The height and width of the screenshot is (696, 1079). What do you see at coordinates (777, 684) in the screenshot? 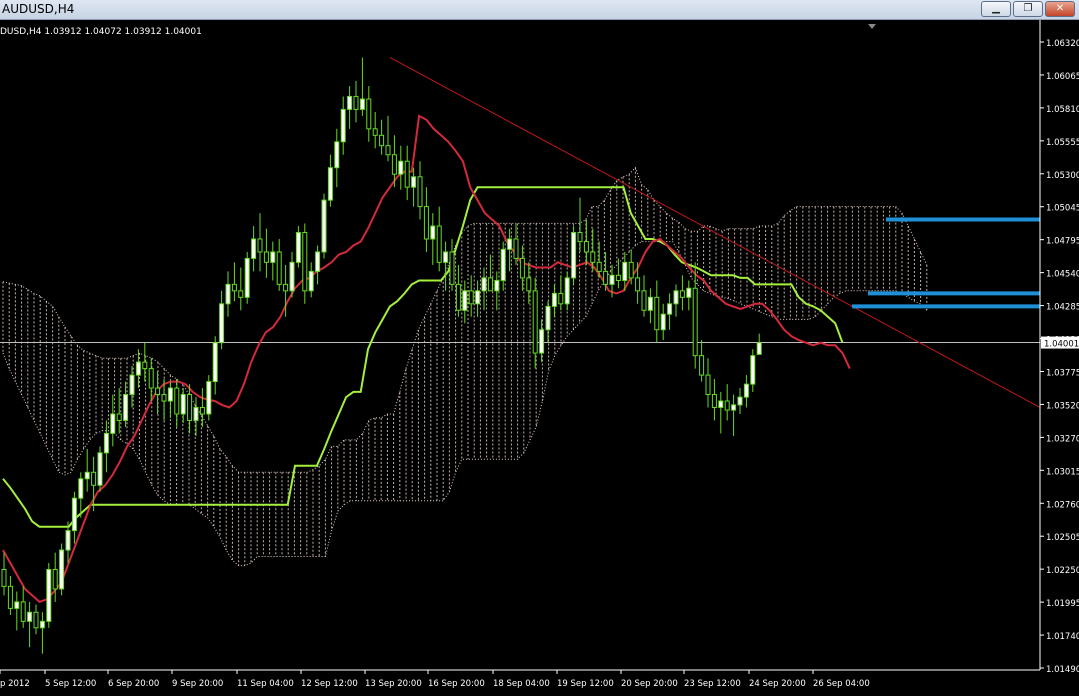
I see `x-tick-label: 24 Sep 20:00` at bounding box center [777, 684].